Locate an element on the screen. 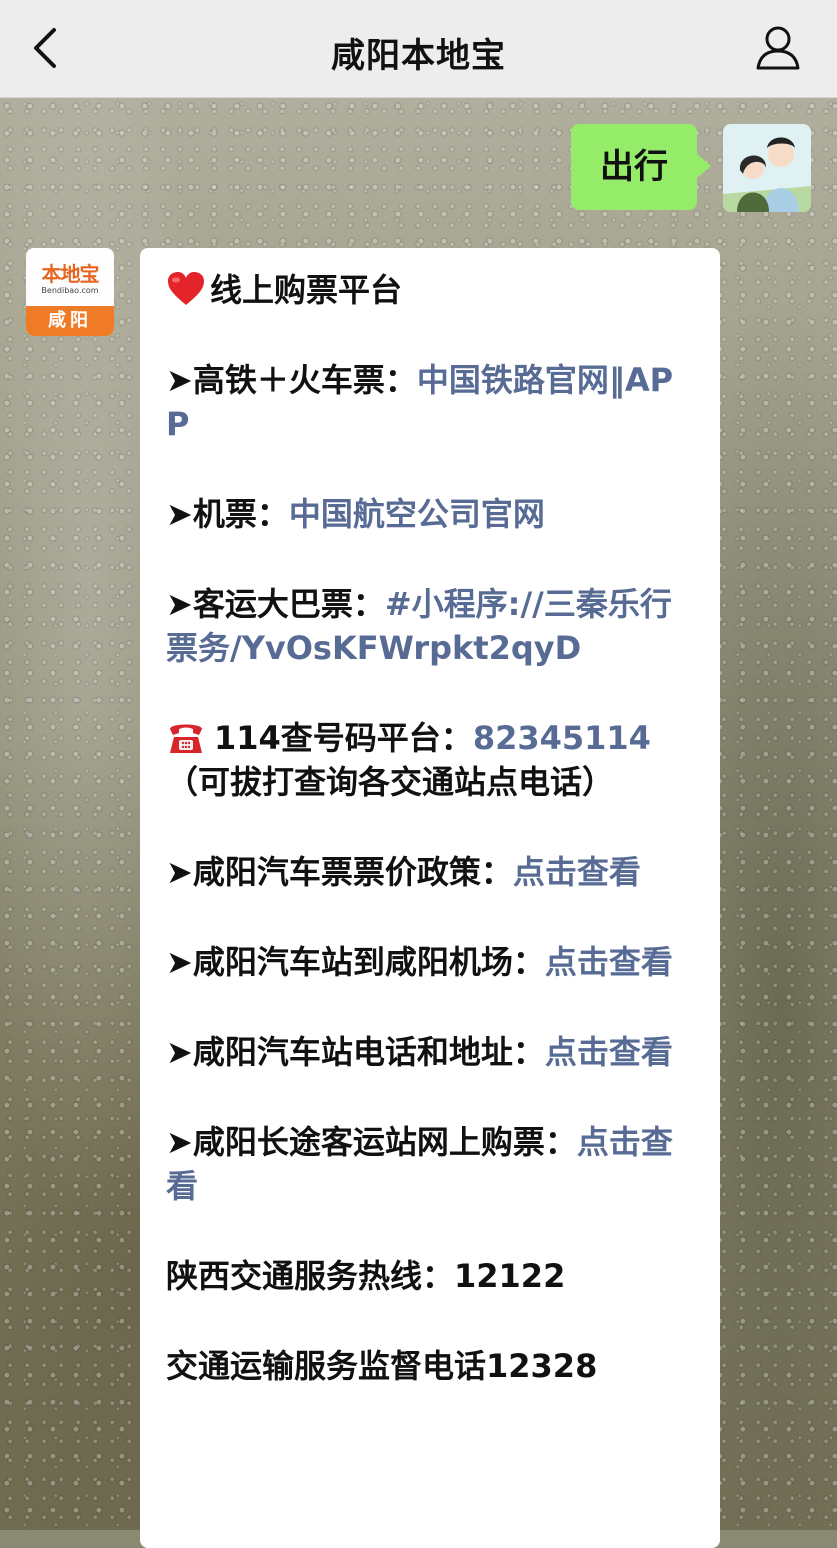 This screenshot has height=1548, width=837. item-label: 114查号码平台： is located at coordinates (343, 738).